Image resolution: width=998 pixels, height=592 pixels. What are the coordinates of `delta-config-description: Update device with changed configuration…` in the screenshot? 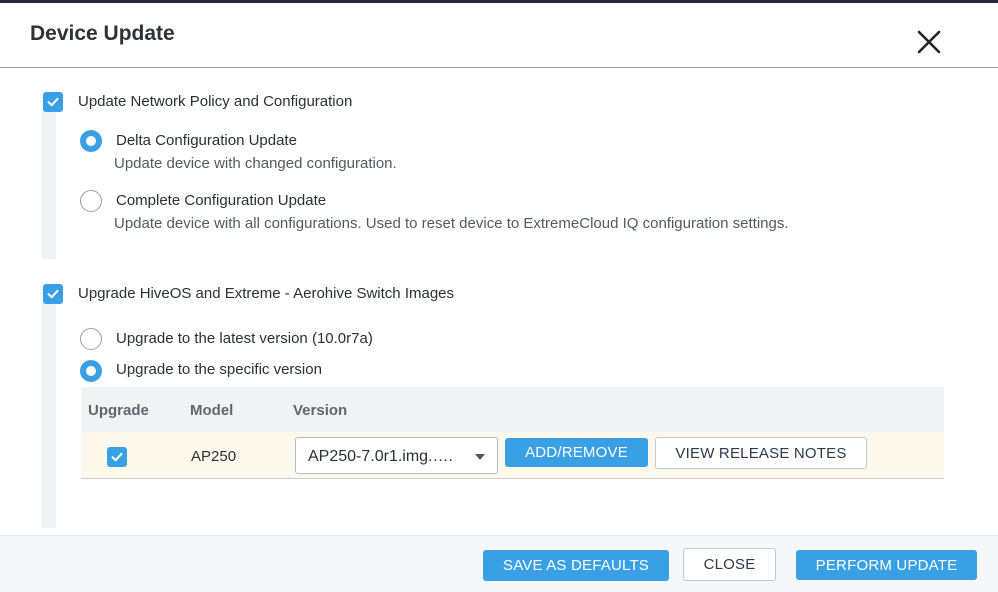 It's located at (255, 163).